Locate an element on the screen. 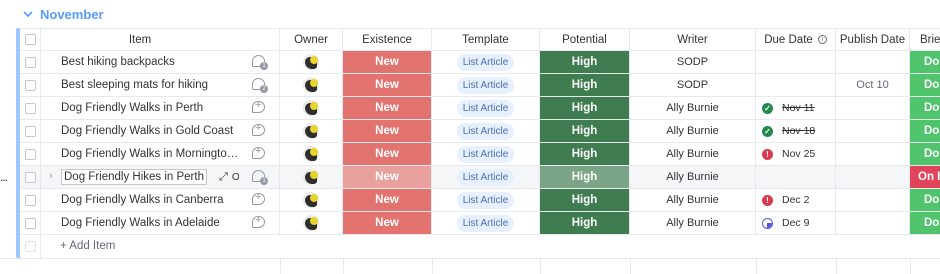 The image size is (940, 274). item-cell: Dog Friendly Hikes in Perth ⤢Open is located at coordinates (140, 177).